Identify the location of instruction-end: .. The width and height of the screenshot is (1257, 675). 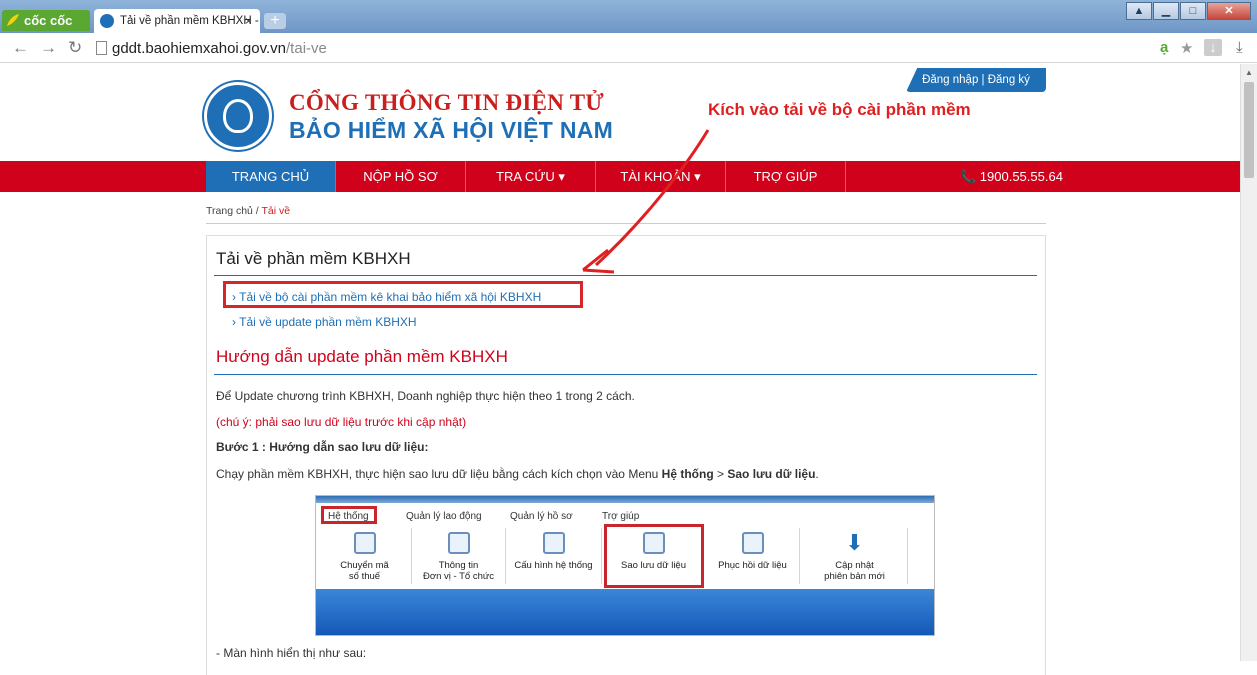
(817, 474).